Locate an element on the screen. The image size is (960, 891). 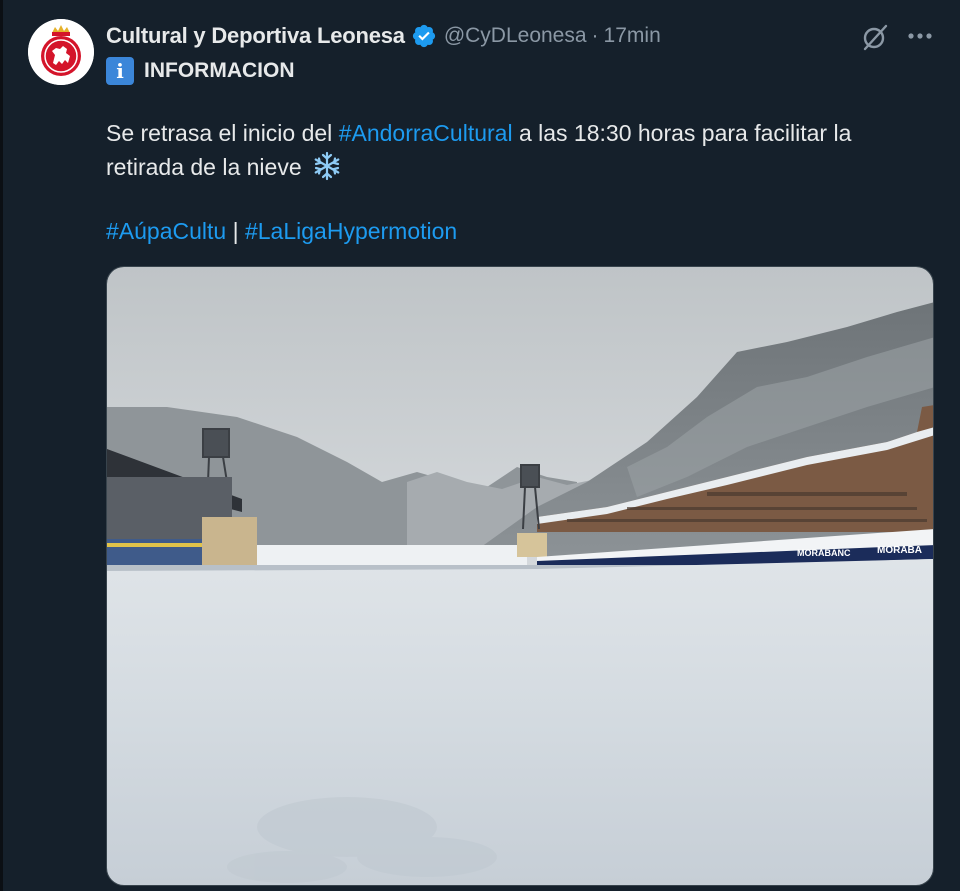
hashtags-line: #AúpaCultu | #LaLigaHypermotion is located at coordinates (281, 231).